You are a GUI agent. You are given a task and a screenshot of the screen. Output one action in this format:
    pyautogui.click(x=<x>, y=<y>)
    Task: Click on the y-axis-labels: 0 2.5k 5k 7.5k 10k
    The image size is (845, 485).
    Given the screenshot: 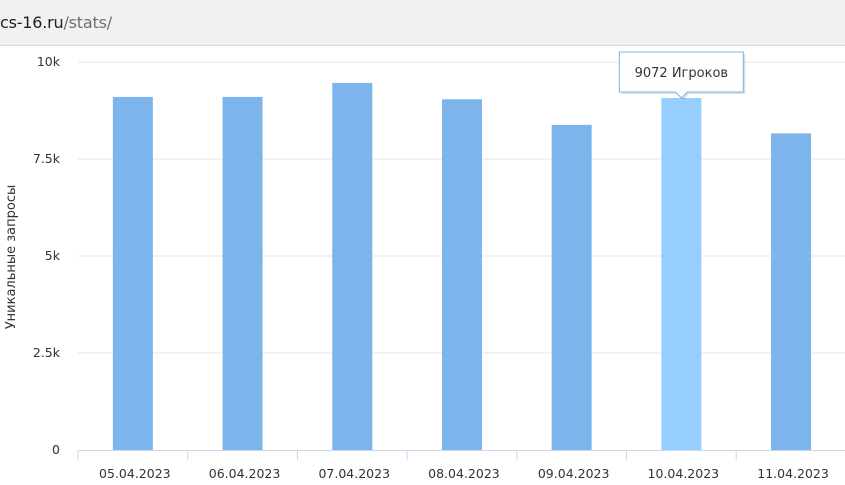 What is the action you would take?
    pyautogui.click(x=47, y=255)
    